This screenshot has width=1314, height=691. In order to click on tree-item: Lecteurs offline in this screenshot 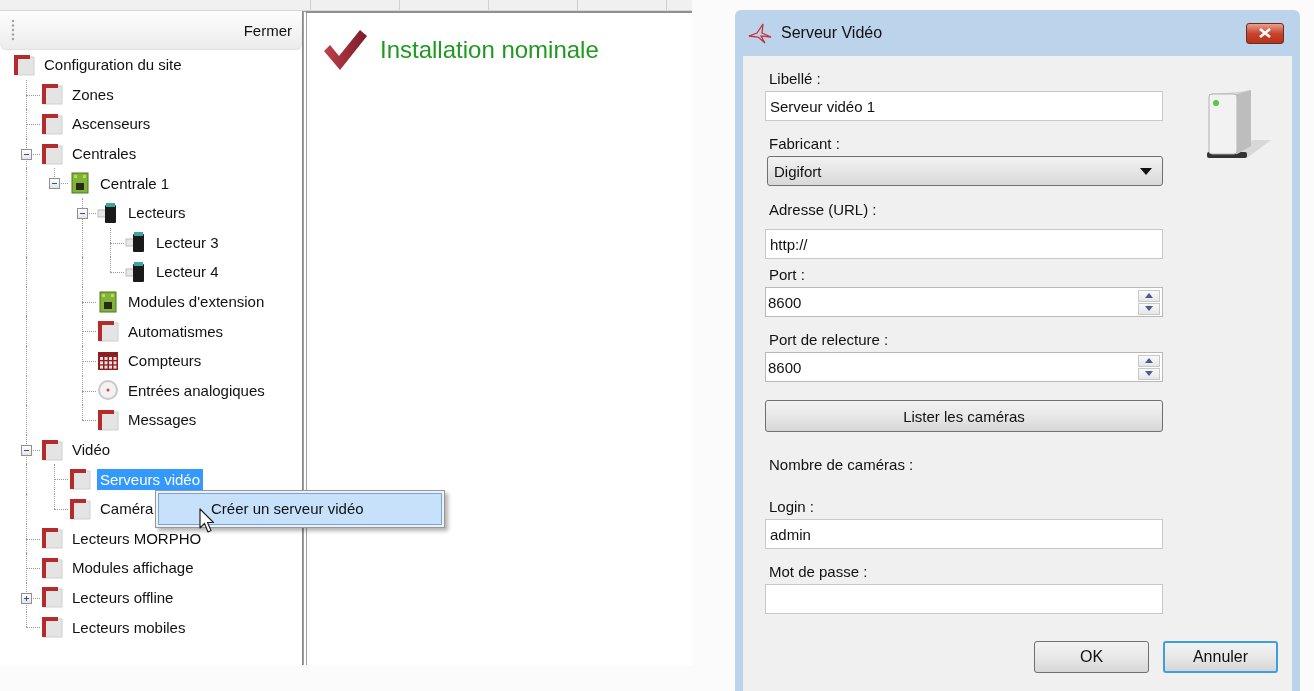, I will do `click(123, 597)`.